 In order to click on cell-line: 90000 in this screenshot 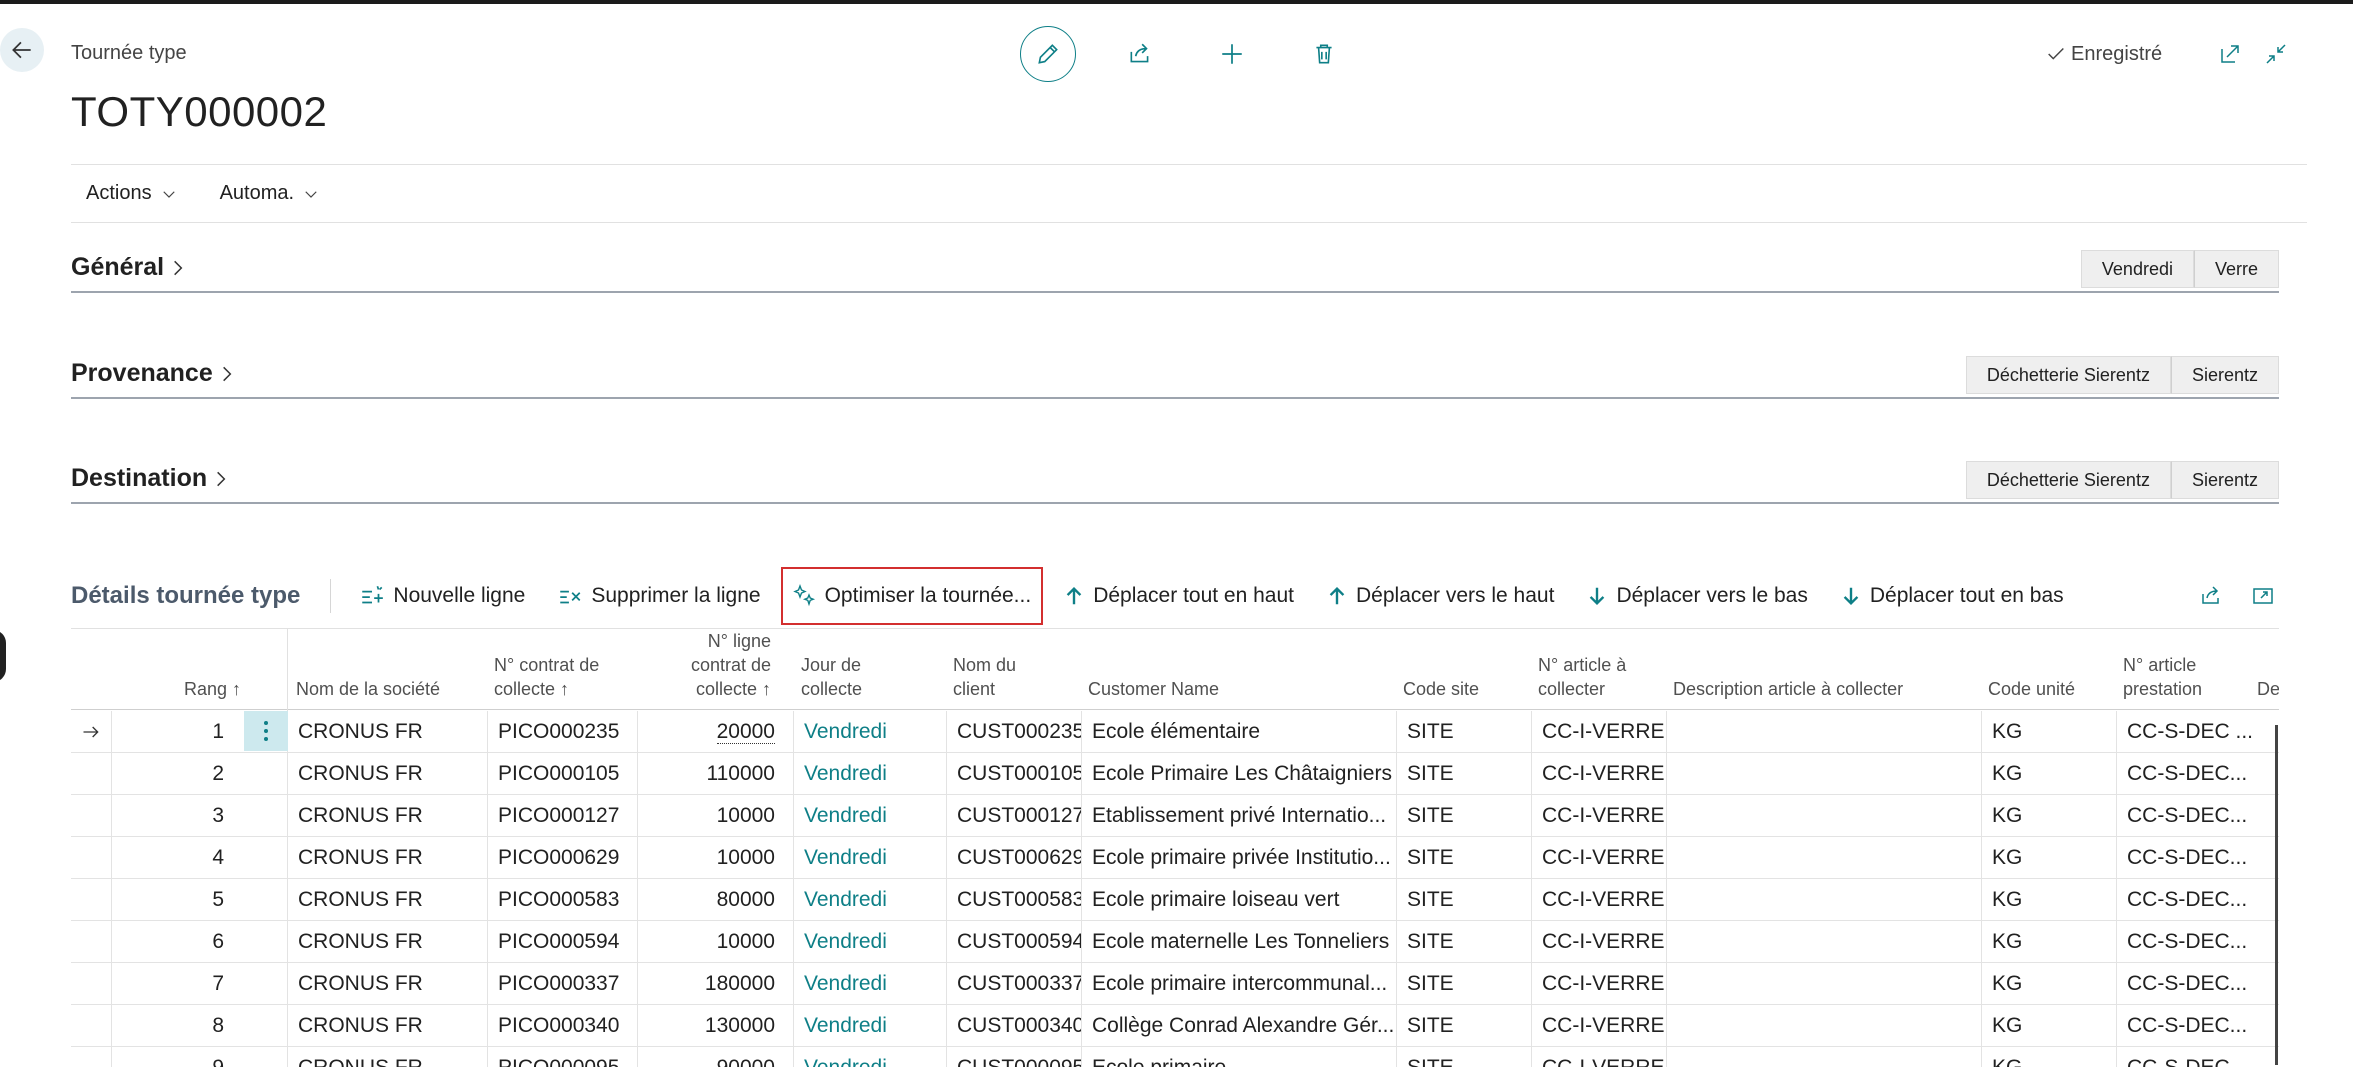, I will do `click(715, 1057)`.